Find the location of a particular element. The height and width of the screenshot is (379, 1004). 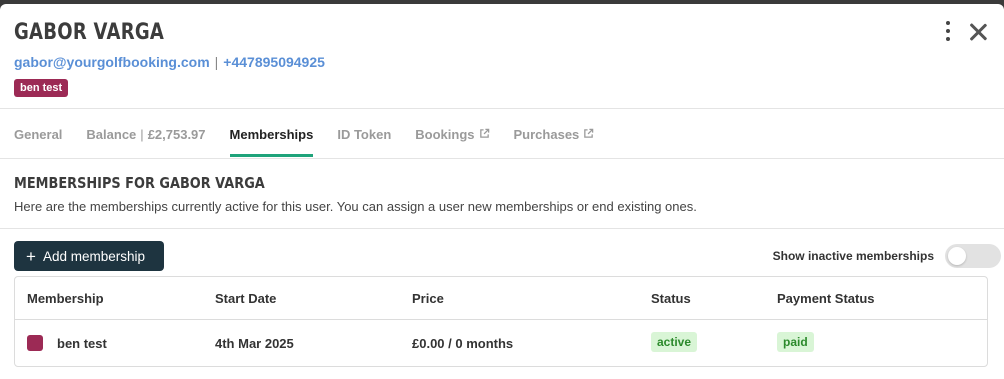

tab-label: General is located at coordinates (38, 134).